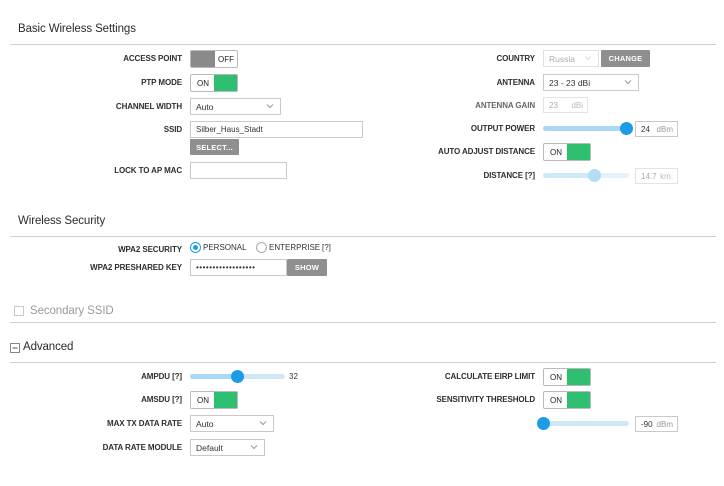  I want to click on wpa2-security-label: WPA2 SECURITY, so click(150, 249).